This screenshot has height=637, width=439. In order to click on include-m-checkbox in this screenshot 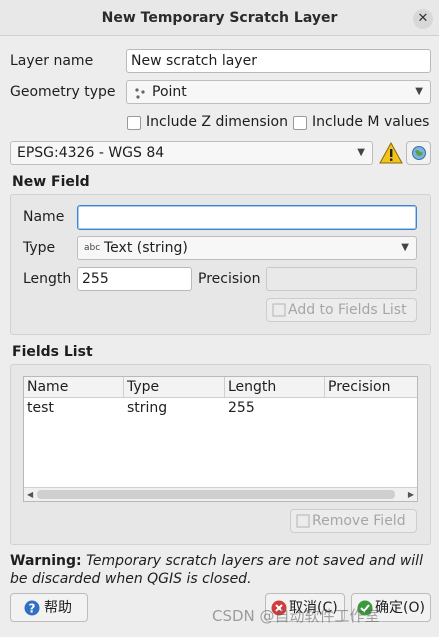, I will do `click(300, 123)`.